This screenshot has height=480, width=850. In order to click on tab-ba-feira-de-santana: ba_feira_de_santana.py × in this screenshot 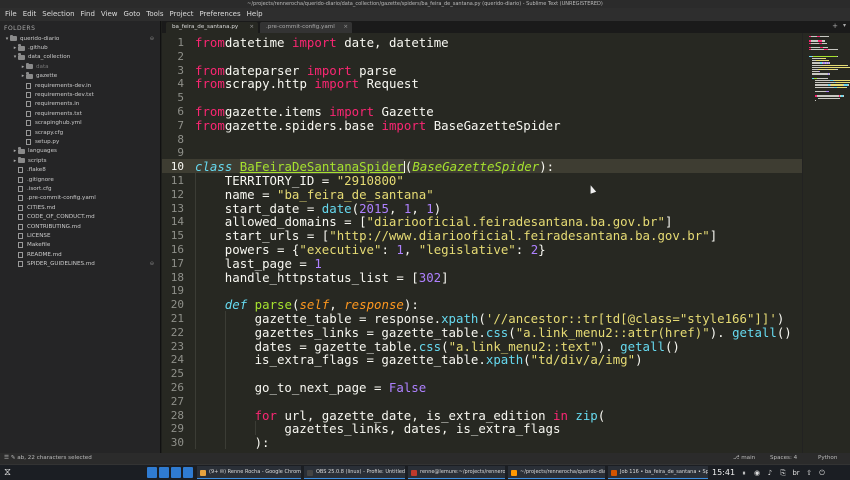, I will do `click(212, 27)`.